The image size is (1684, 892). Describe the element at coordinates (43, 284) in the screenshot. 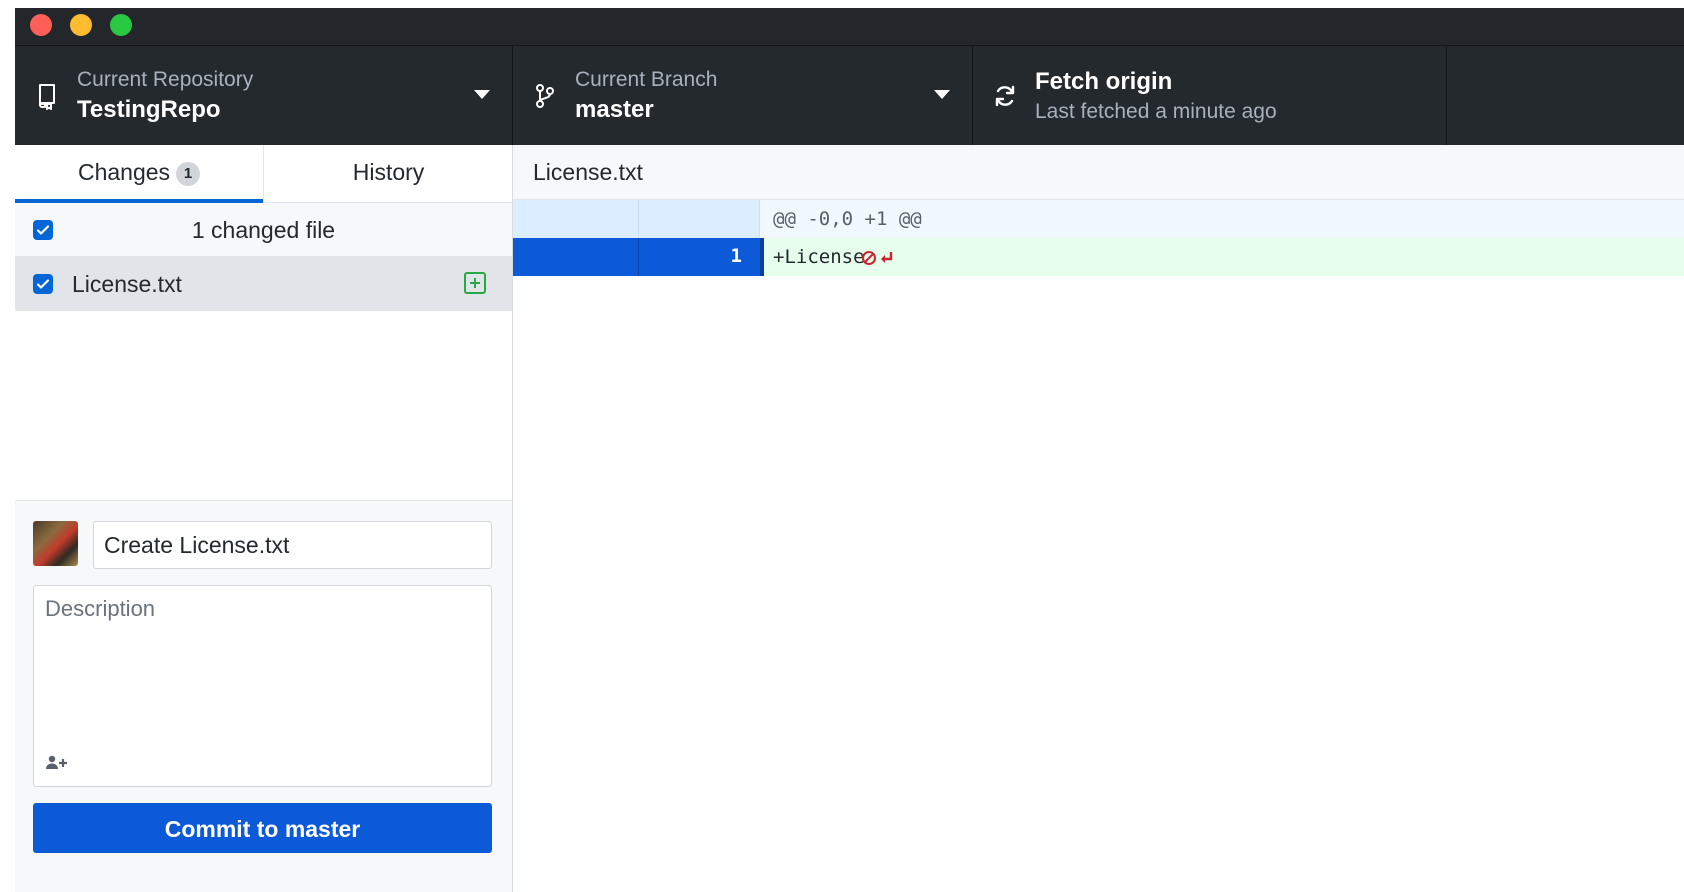

I see `file-include-checkbox` at that location.